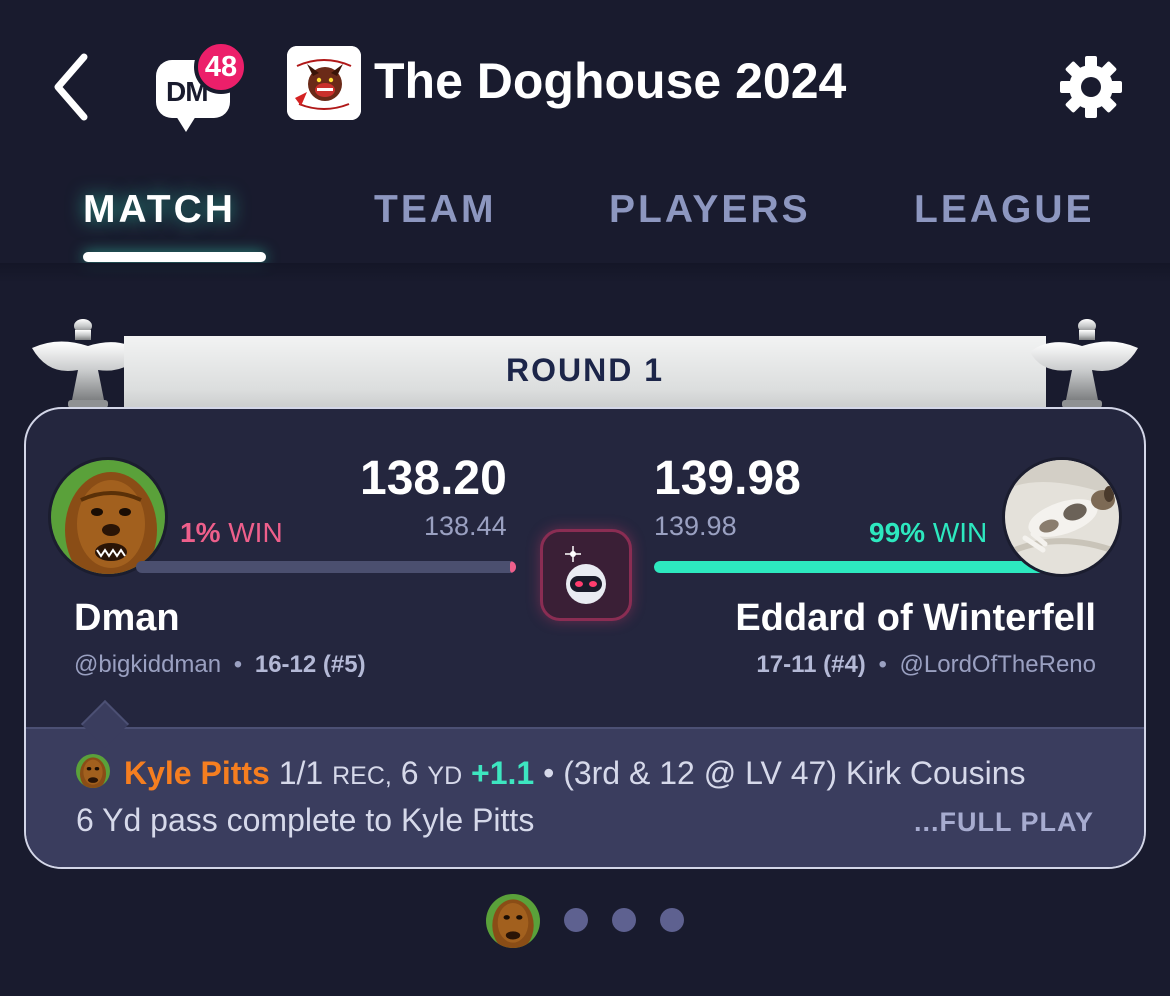  Describe the element at coordinates (310, 664) in the screenshot. I see `left-team-record: 16-12 (#5)` at that location.